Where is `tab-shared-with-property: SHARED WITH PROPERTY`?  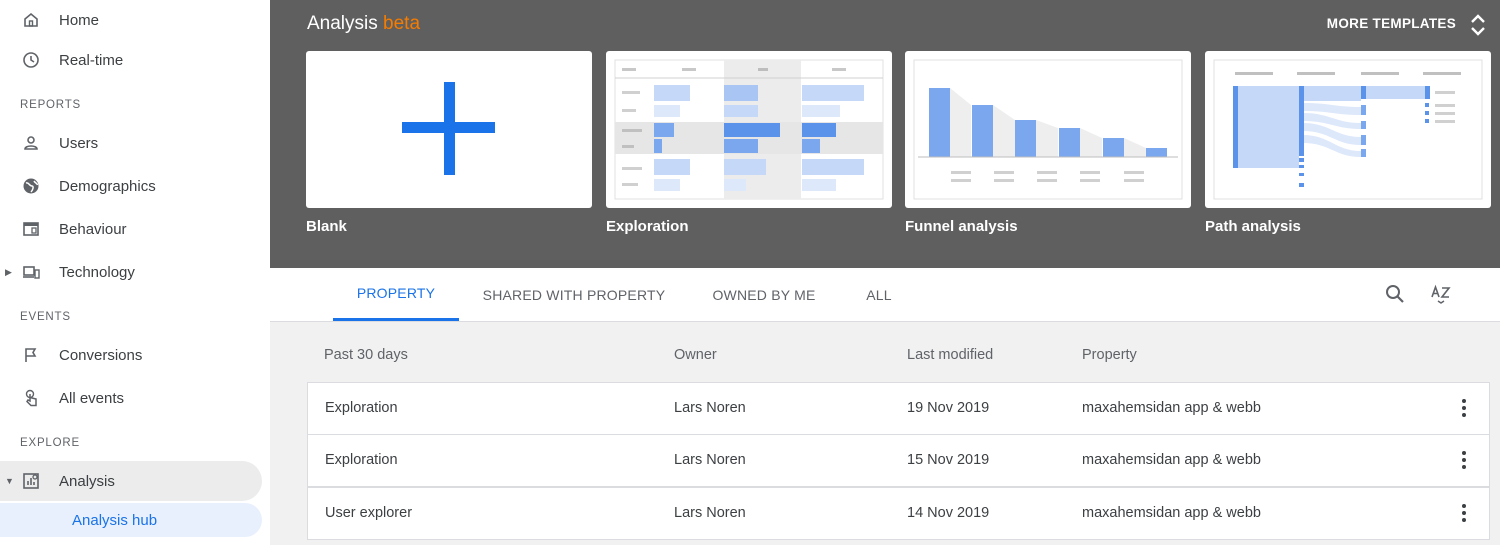 tab-shared-with-property: SHARED WITH PROPERTY is located at coordinates (574, 294).